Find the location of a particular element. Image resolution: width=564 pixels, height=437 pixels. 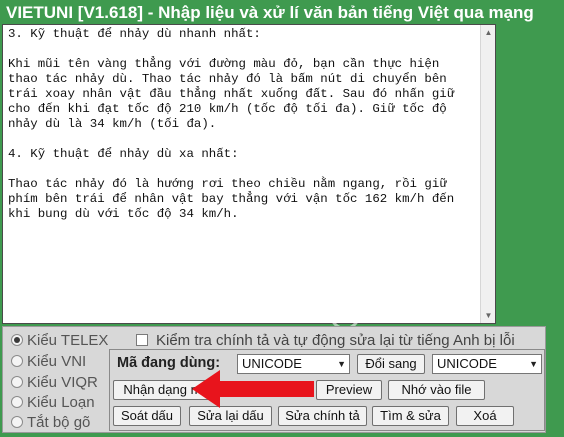

target-encoding-select: UNICODE ▼ is located at coordinates (487, 364).